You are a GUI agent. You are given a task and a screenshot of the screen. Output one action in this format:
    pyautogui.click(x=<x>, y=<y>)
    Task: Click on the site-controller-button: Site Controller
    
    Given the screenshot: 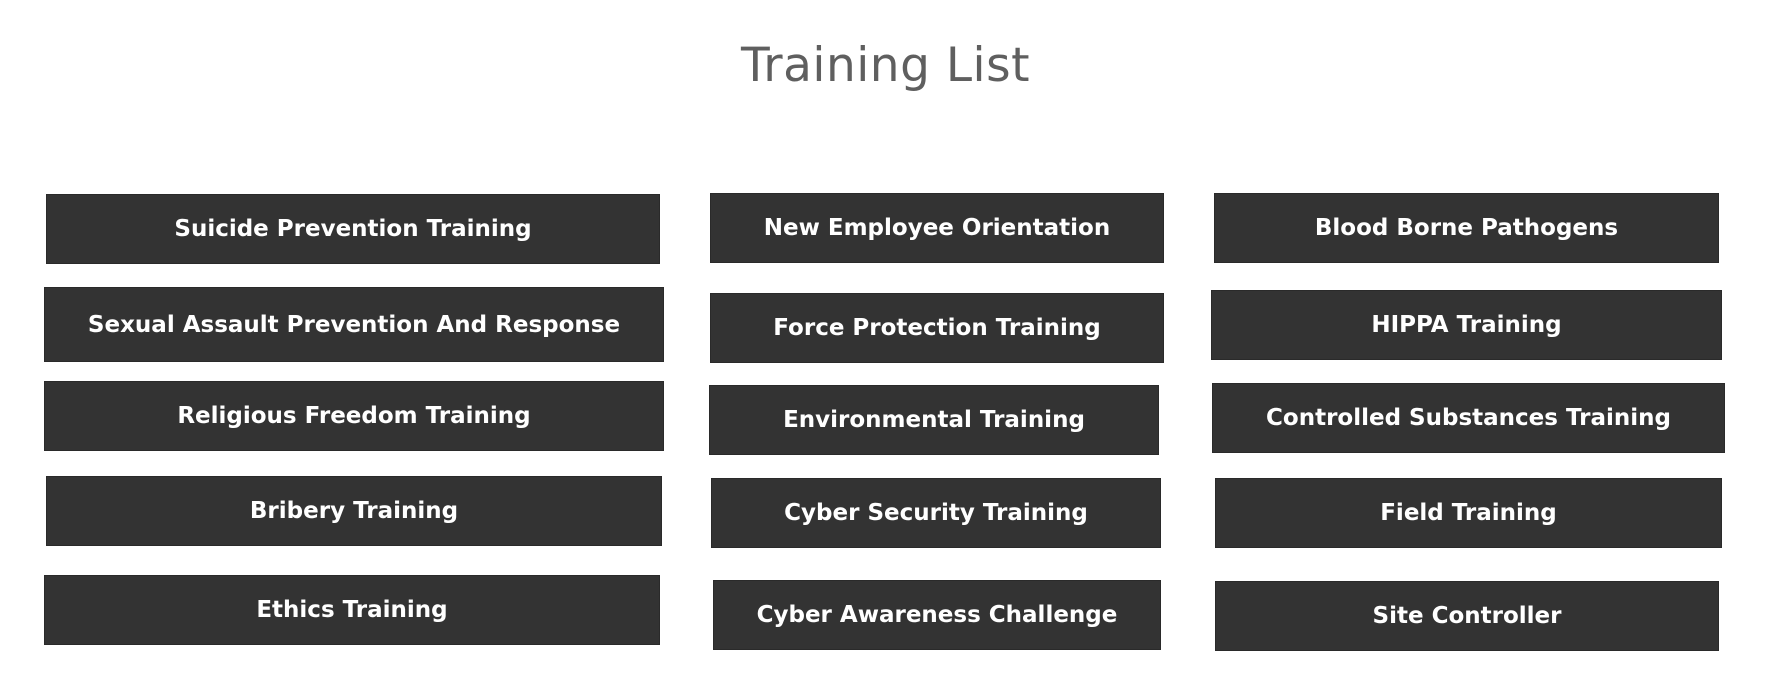 What is the action you would take?
    pyautogui.click(x=1467, y=616)
    